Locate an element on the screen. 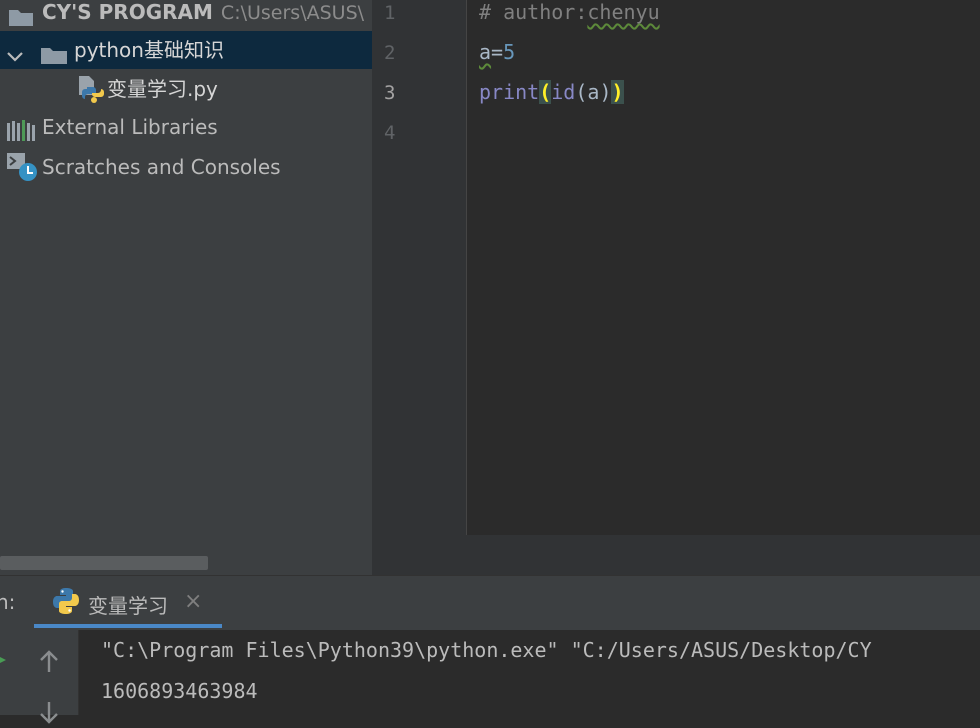 The image size is (980, 728). open-paren-highlight: ( is located at coordinates (545, 92).